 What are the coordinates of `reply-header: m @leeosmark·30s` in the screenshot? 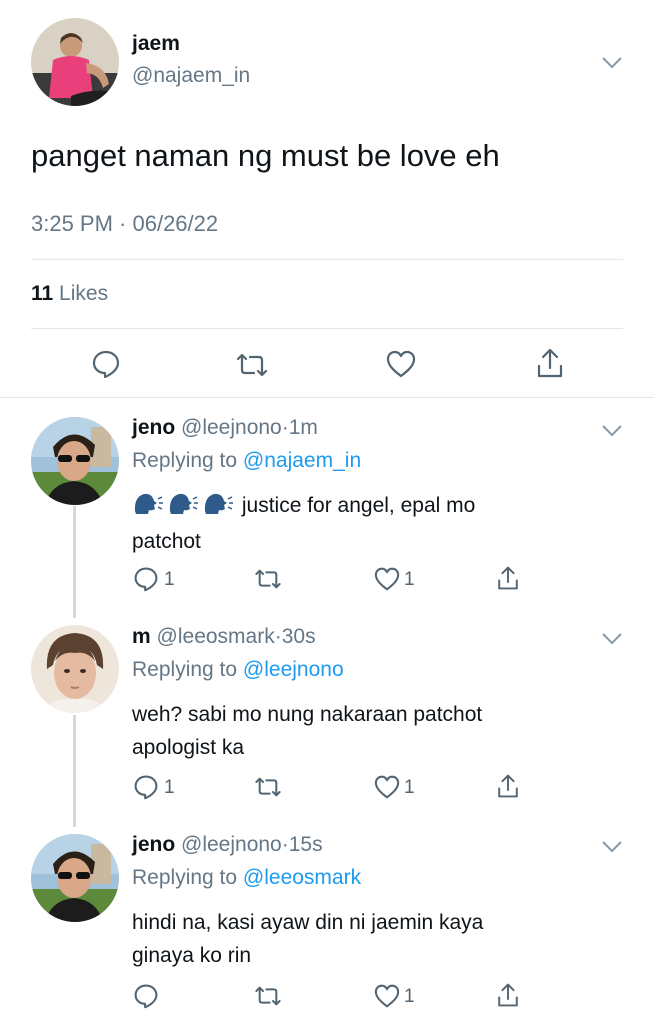 It's located at (224, 637).